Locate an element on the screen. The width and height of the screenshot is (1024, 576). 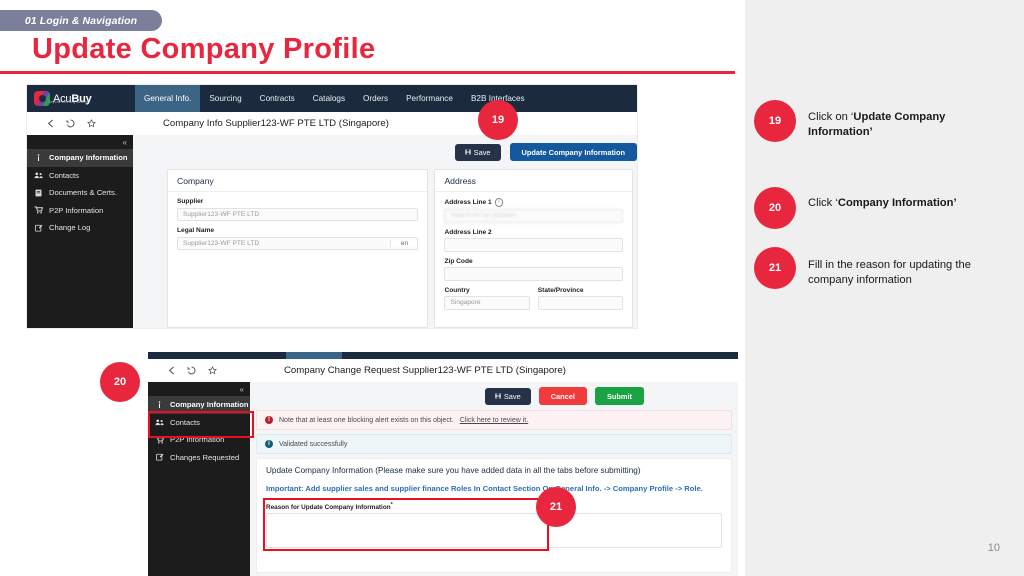
state-province-input is located at coordinates (580, 303).